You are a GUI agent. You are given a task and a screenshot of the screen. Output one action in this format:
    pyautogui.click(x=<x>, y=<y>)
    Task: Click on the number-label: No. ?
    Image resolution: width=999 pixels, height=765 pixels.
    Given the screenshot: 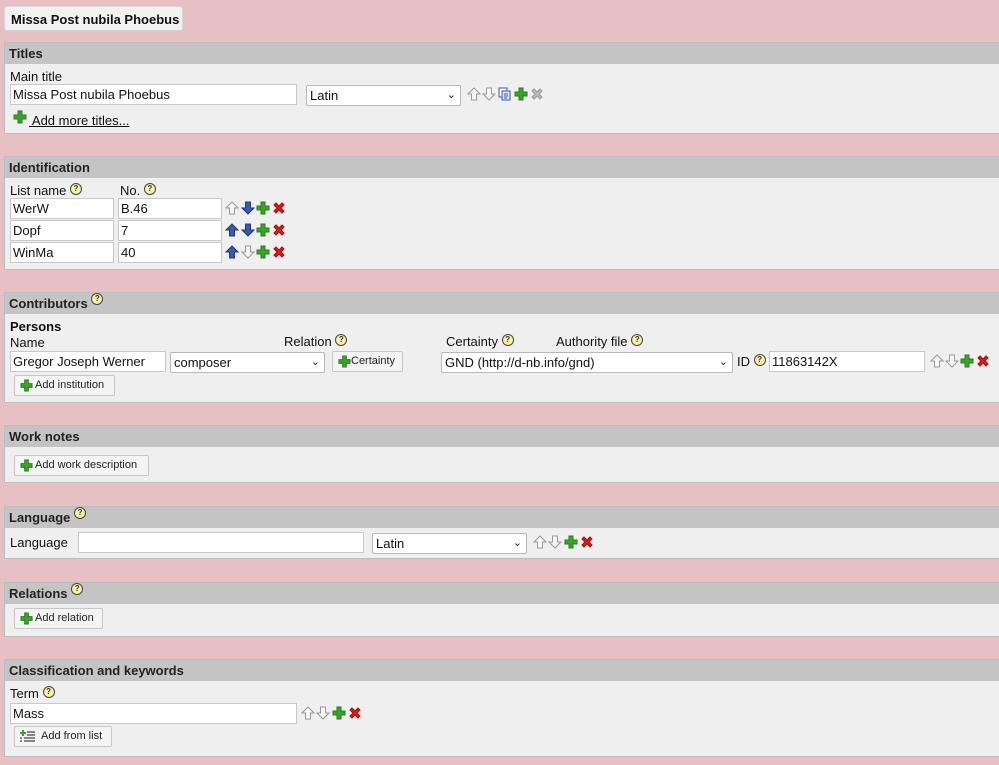 What is the action you would take?
    pyautogui.click(x=138, y=190)
    